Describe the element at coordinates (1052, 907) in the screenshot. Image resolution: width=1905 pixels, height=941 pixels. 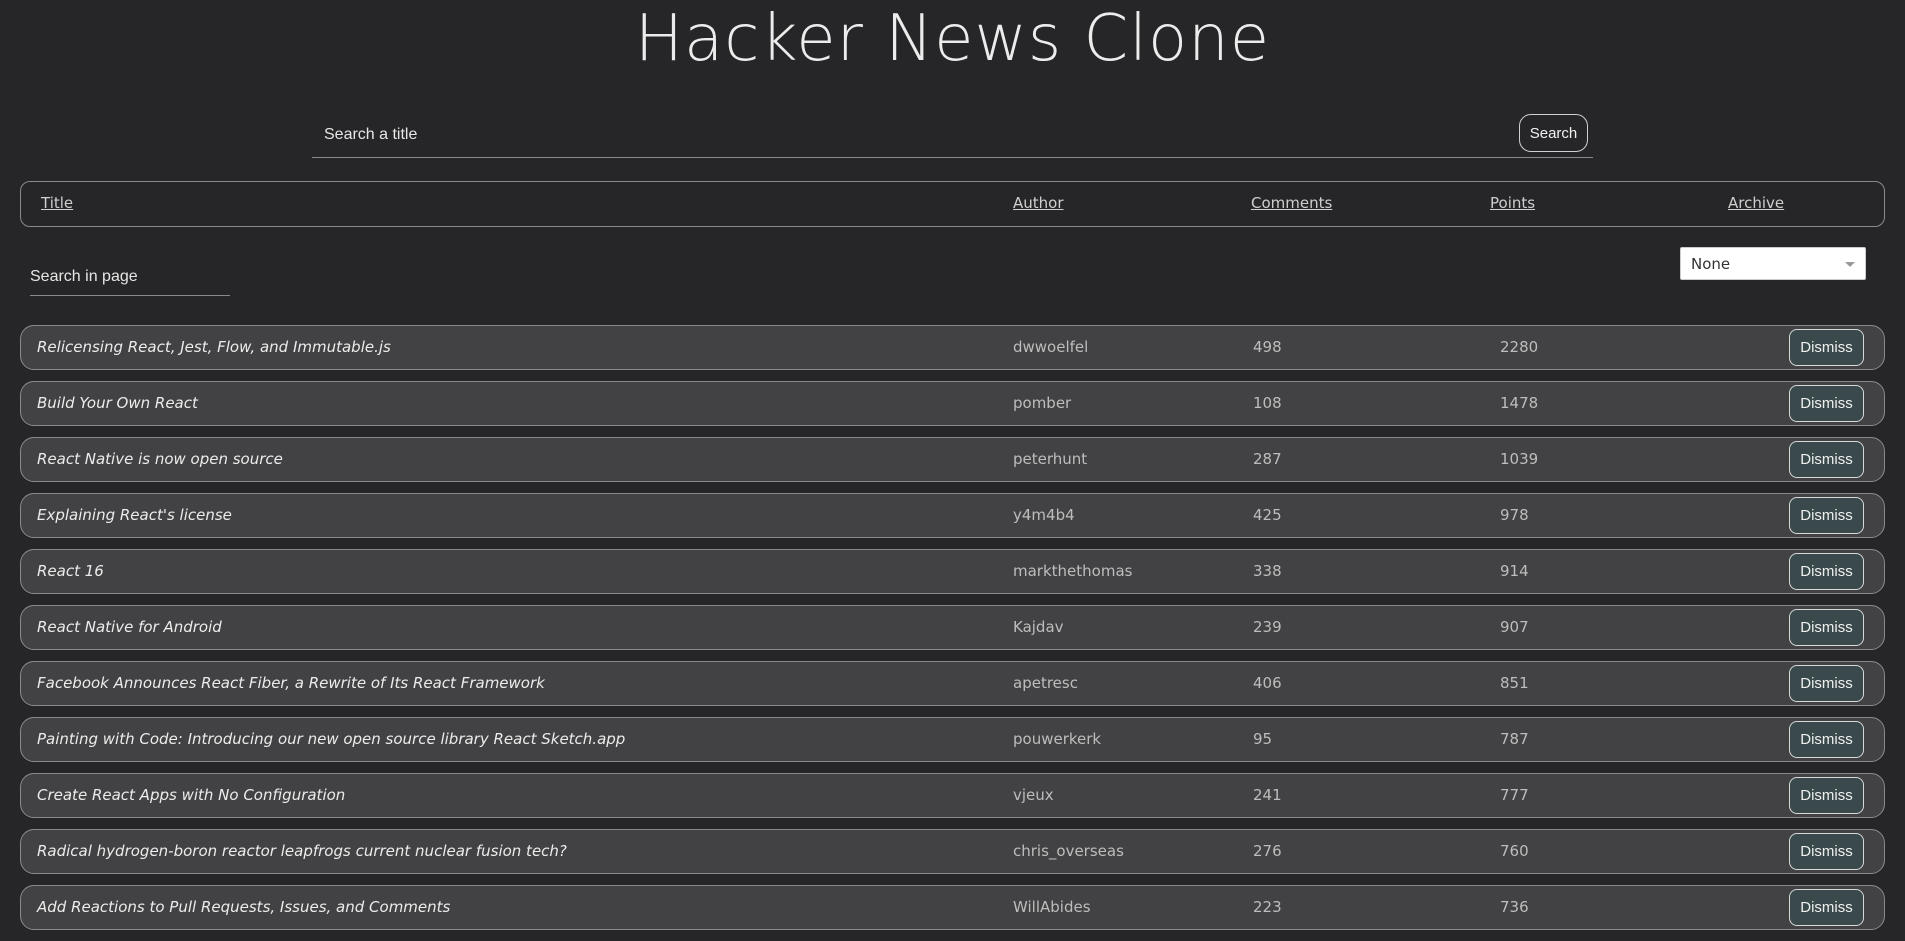
I see `story-author: WillAbides` at that location.